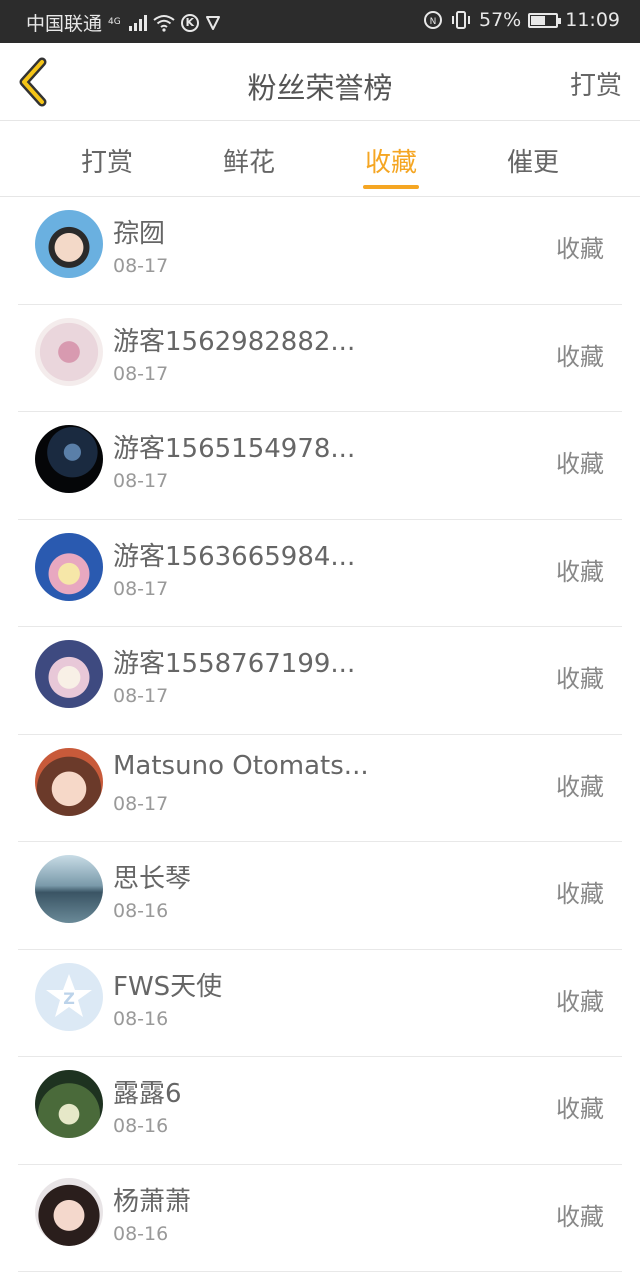  Describe the element at coordinates (164, 23) in the screenshot. I see `wifi-icon` at that location.